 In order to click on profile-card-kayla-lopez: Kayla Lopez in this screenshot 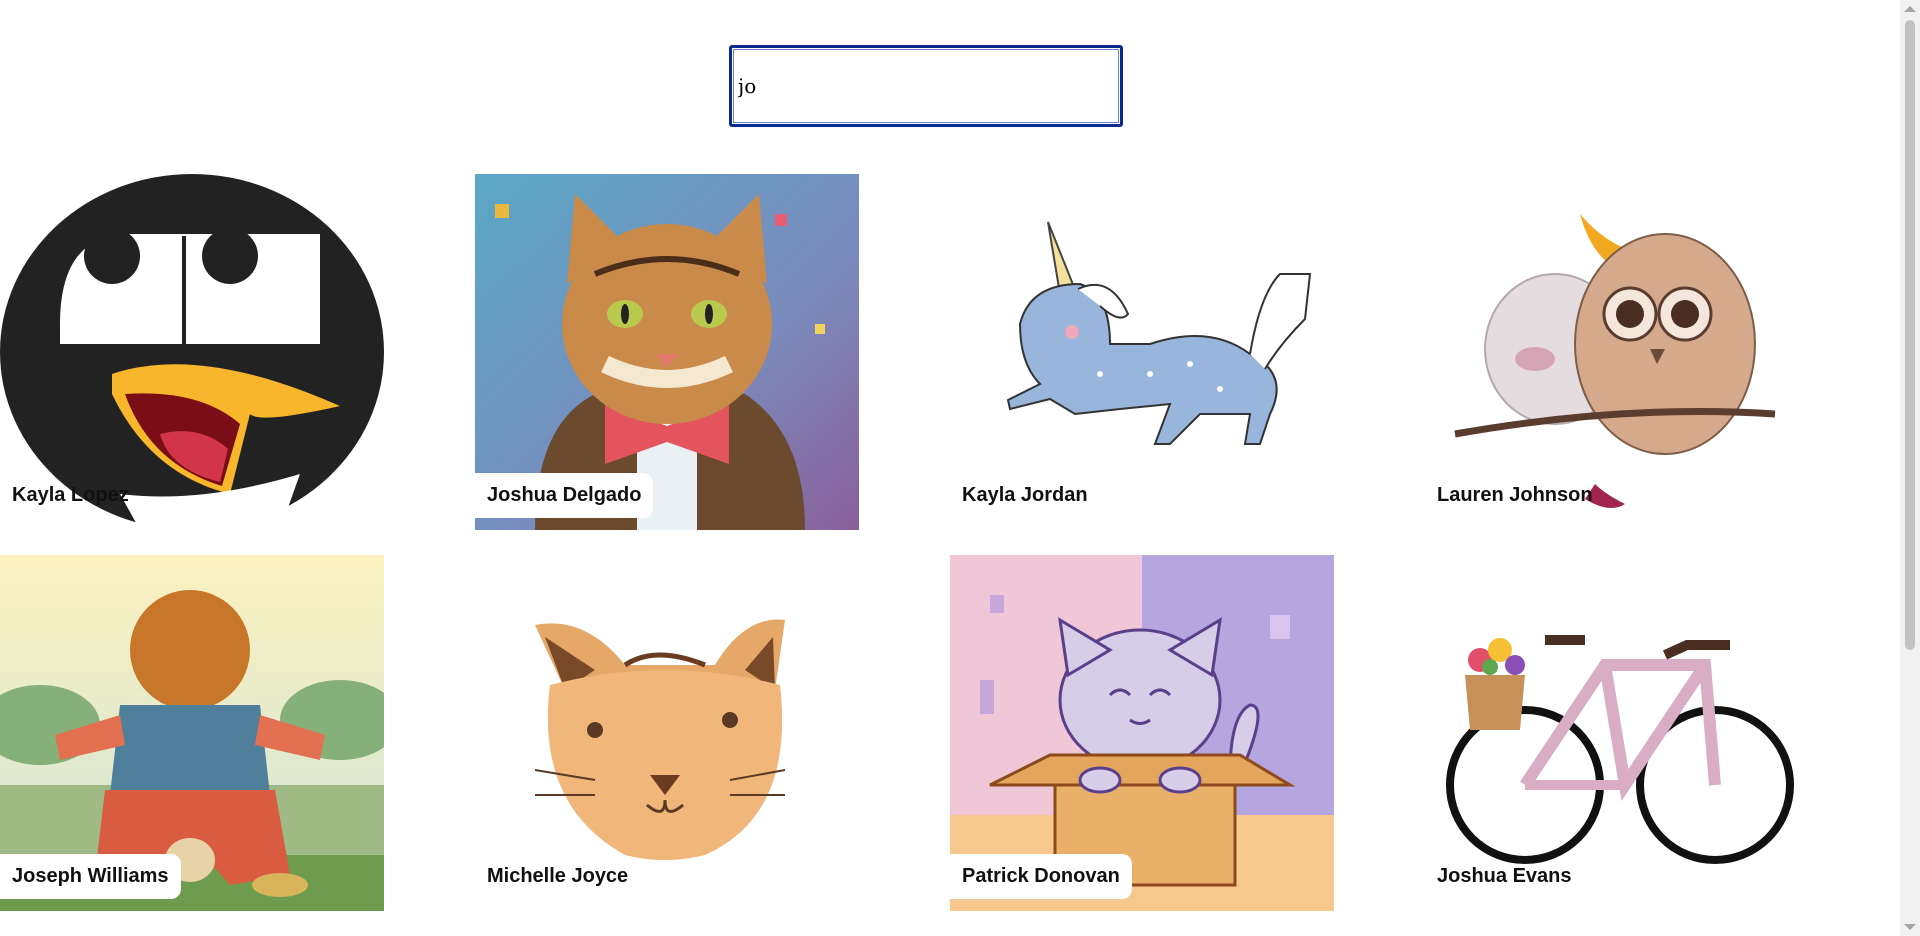, I will do `click(192, 352)`.